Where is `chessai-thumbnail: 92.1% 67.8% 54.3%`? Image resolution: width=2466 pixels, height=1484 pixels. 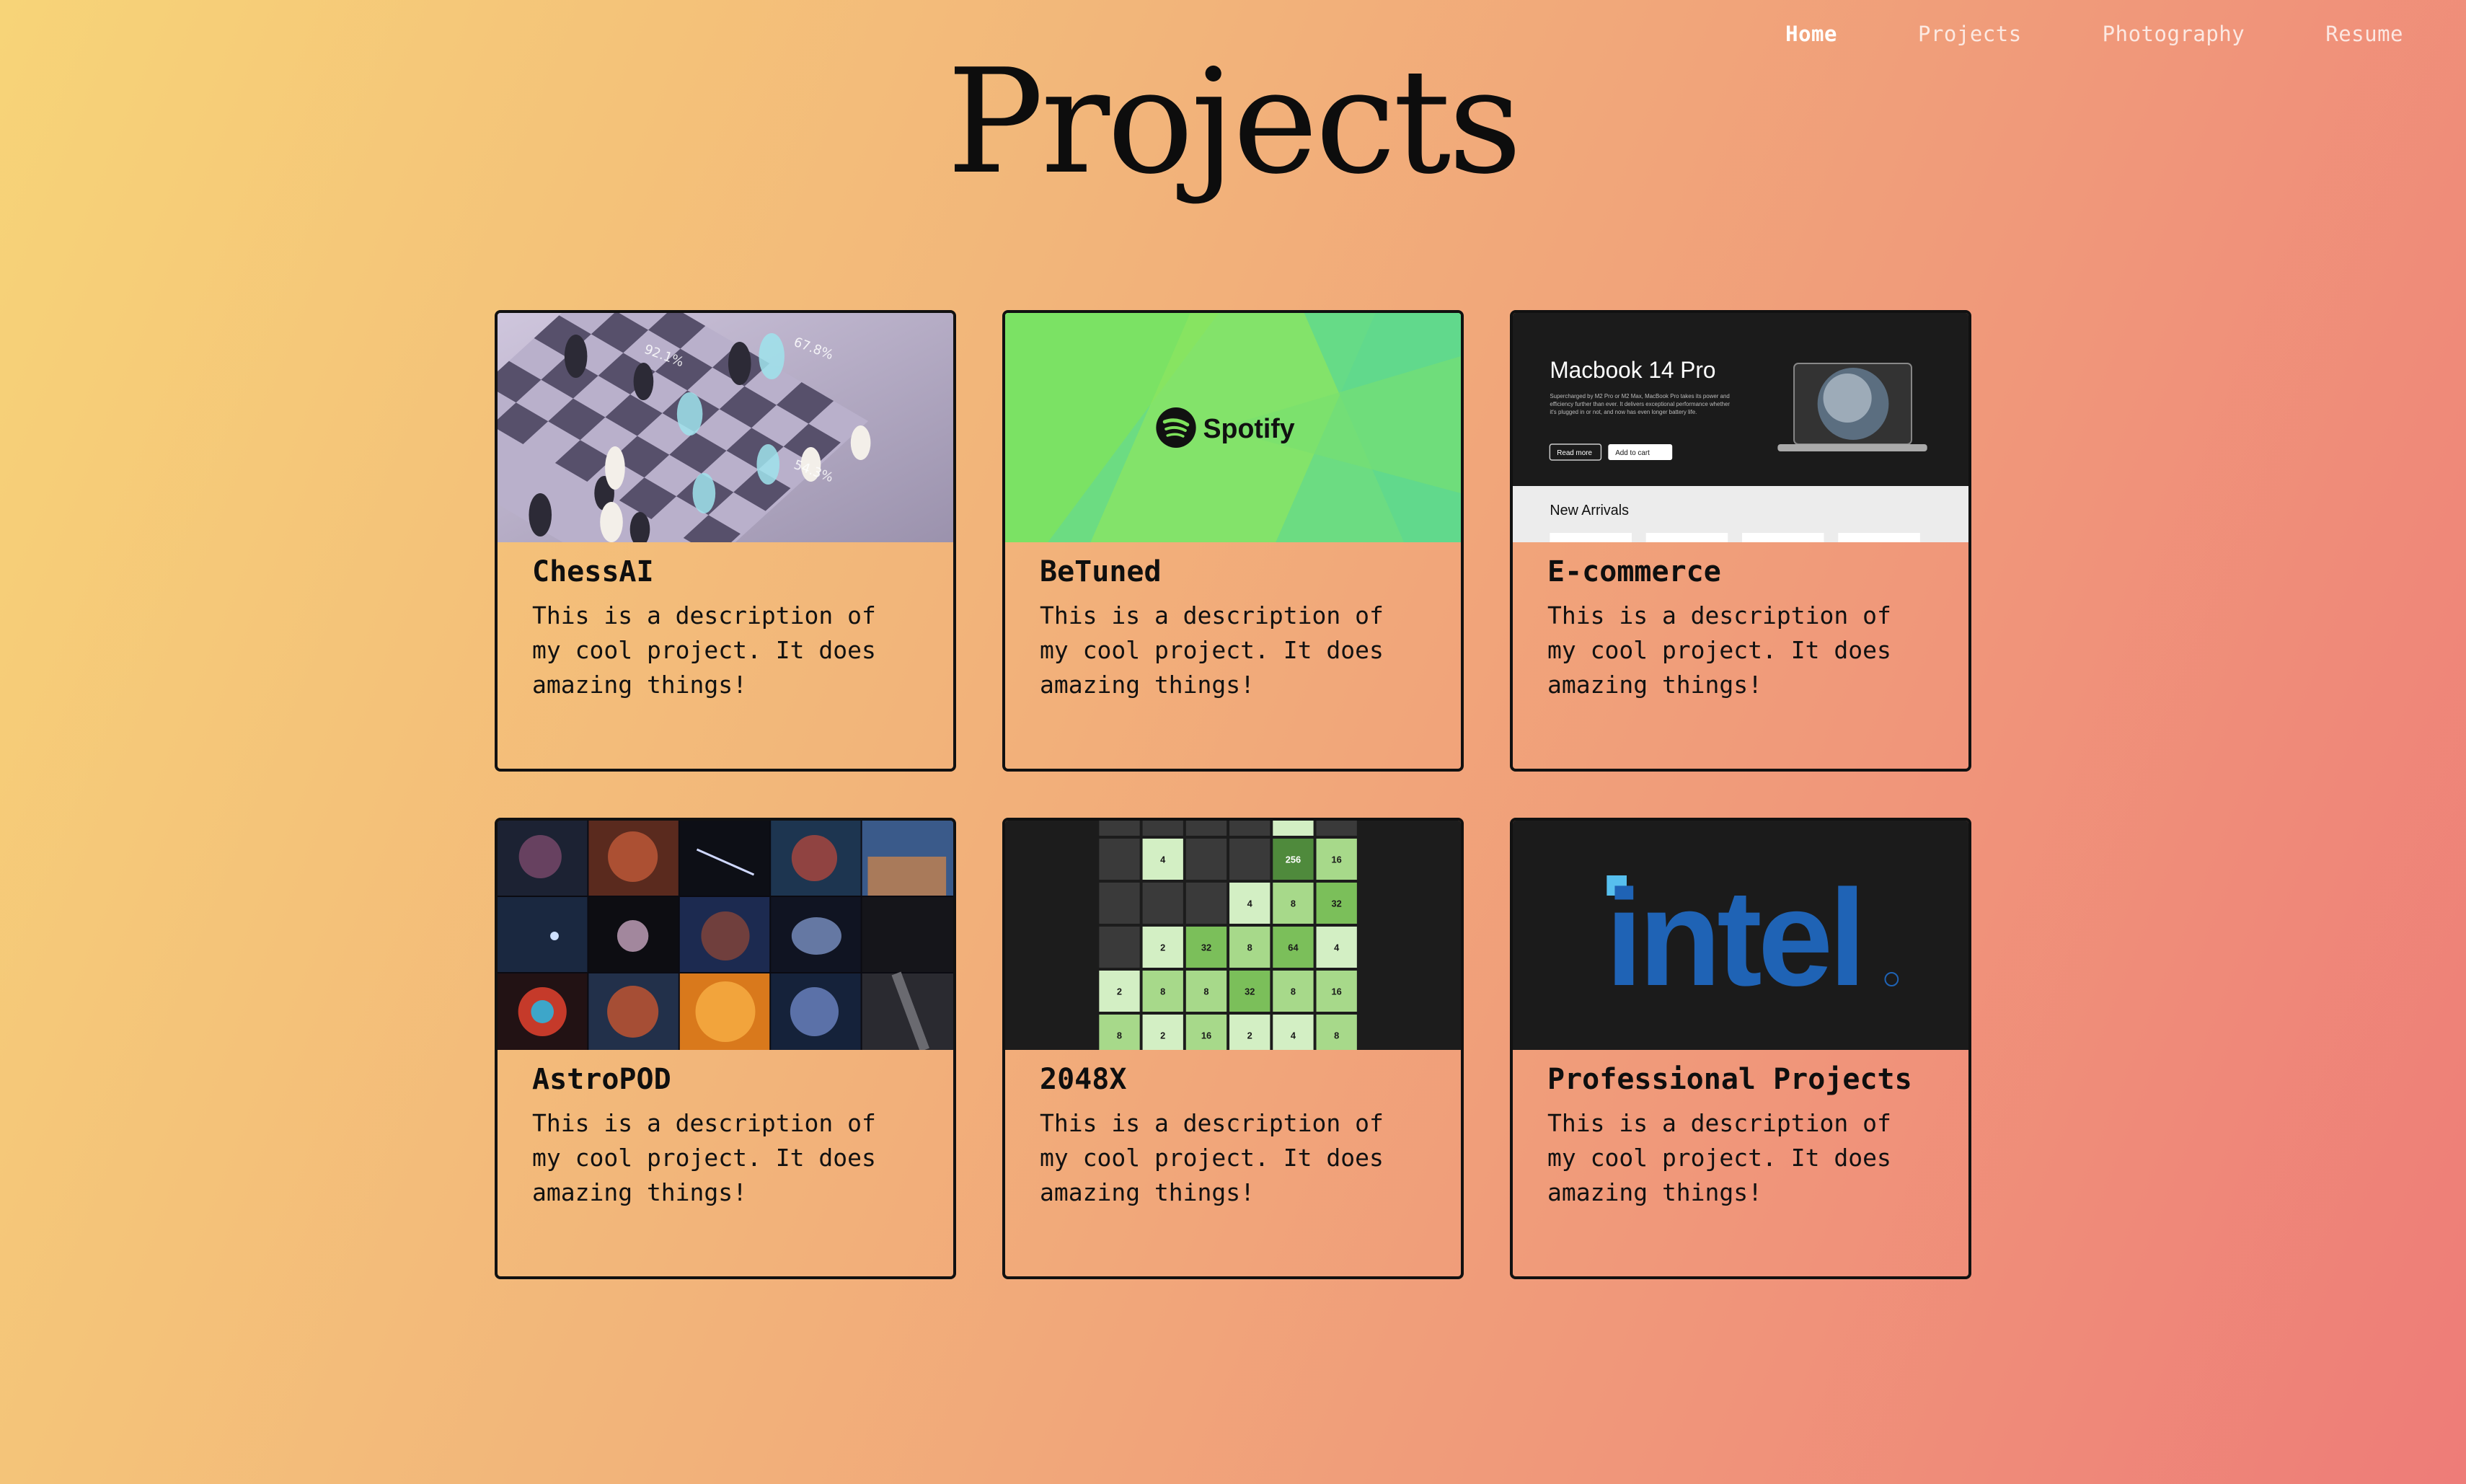
chessai-thumbnail: 92.1% 67.8% 54.3% is located at coordinates (726, 427).